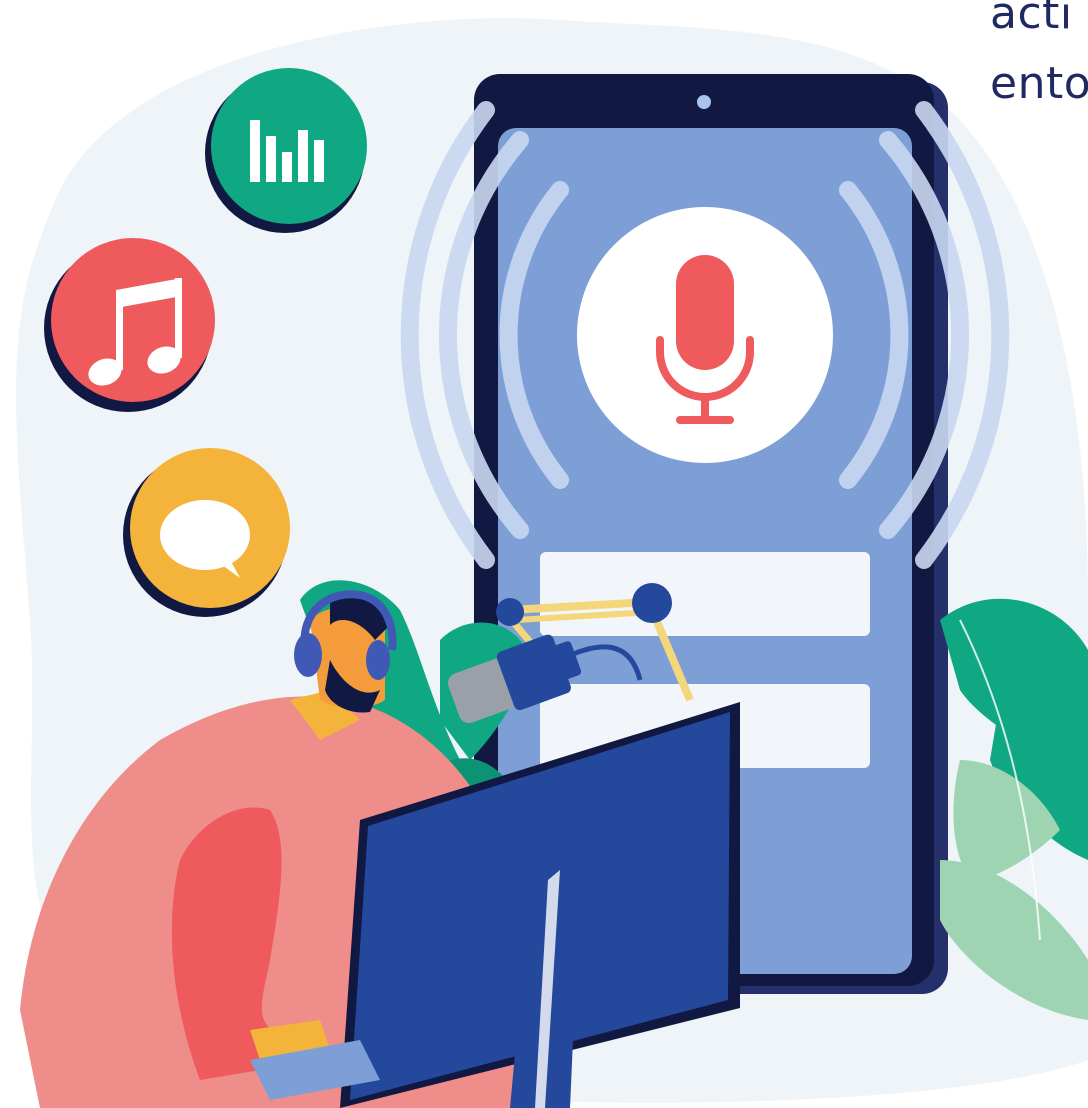  What do you see at coordinates (1031, 19) in the screenshot?
I see `side-text-line-1: acti` at bounding box center [1031, 19].